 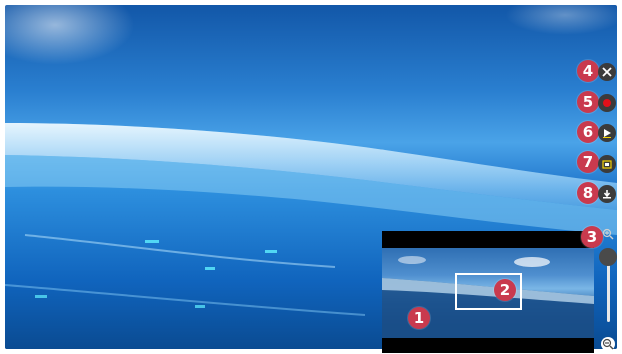 I want to click on close-icon, so click(x=607, y=72).